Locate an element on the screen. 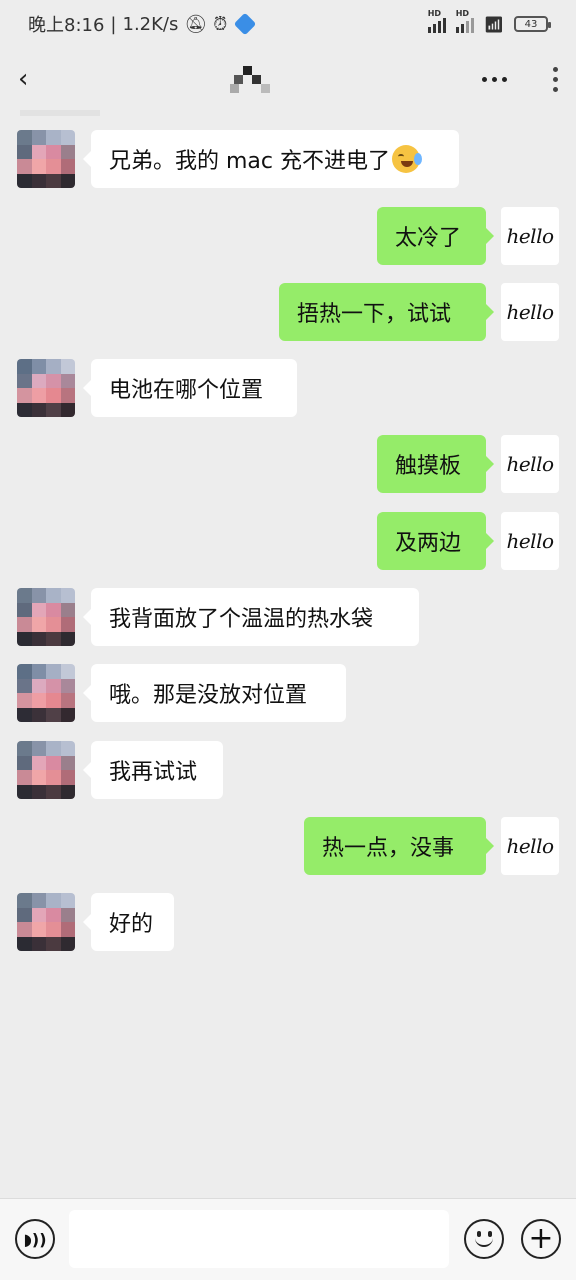 The height and width of the screenshot is (1280, 576). mute-icon: 🔕︎ is located at coordinates (196, 24).